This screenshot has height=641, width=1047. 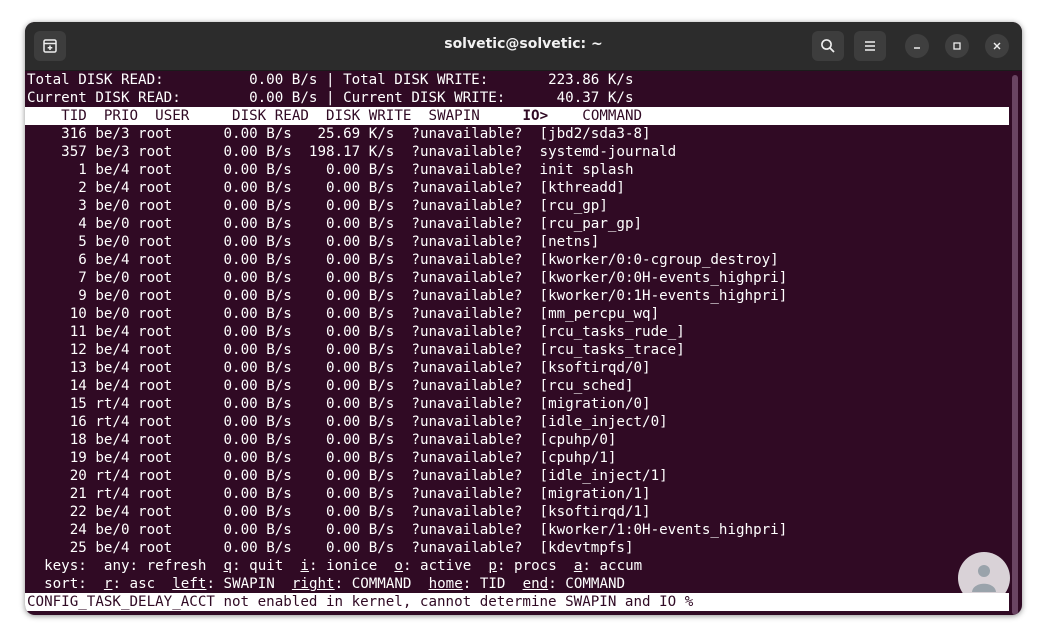 I want to click on key-q: q, so click(x=228, y=566).